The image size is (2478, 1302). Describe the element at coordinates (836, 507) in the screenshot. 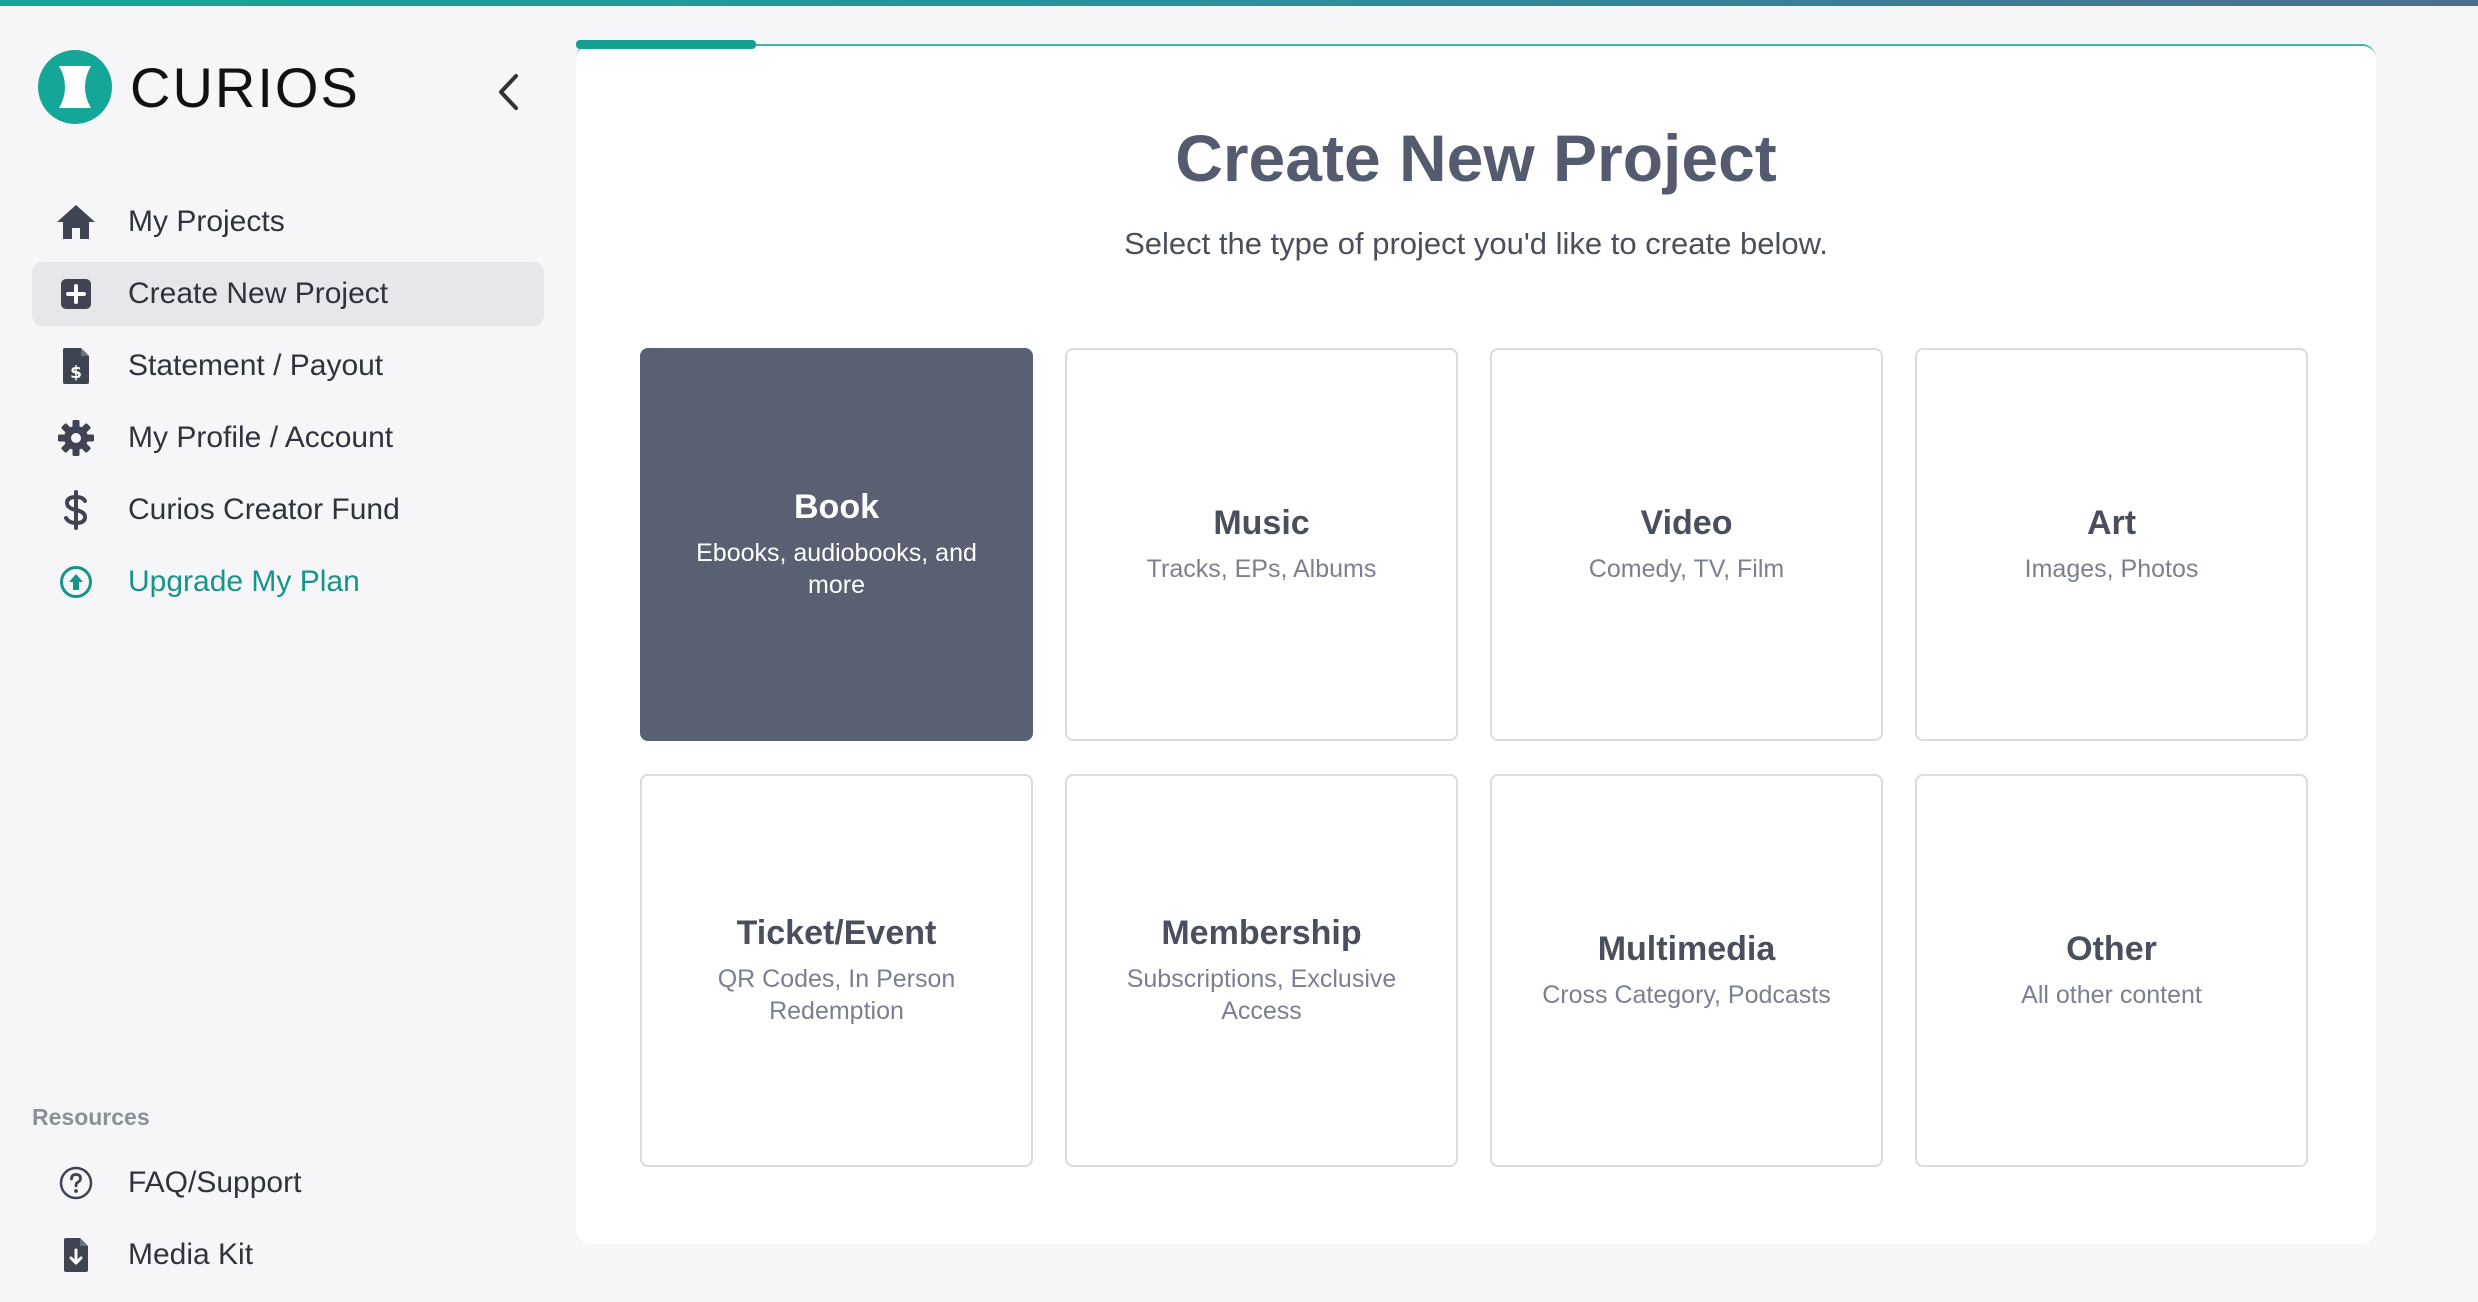

I see `card-title: Book` at that location.